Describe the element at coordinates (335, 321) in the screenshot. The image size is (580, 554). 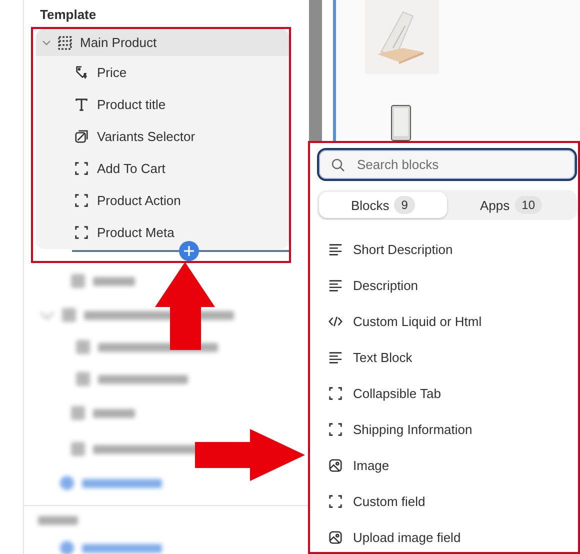
I see `code-icon` at that location.